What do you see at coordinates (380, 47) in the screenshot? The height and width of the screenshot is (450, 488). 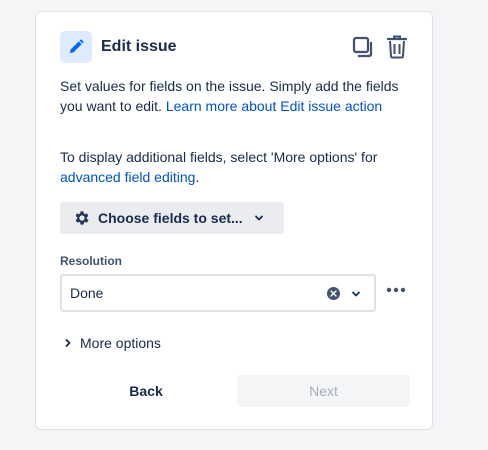 I see `header-actions` at bounding box center [380, 47].